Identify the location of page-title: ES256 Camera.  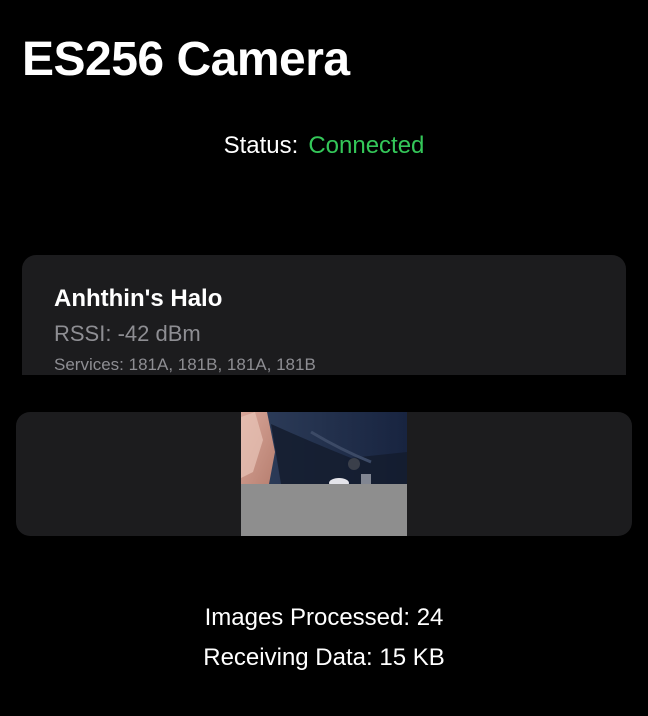
(186, 59).